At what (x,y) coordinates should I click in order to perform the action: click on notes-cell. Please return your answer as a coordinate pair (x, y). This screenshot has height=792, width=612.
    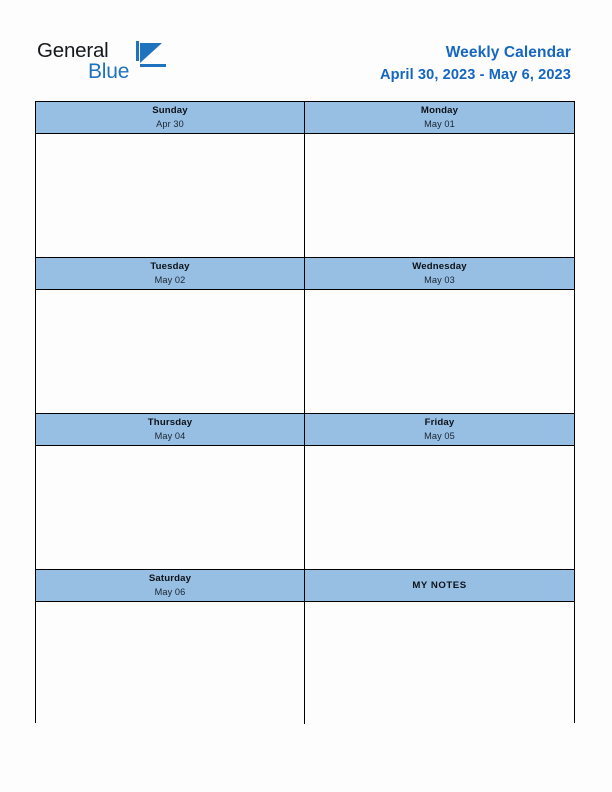
    Looking at the image, I should click on (439, 663).